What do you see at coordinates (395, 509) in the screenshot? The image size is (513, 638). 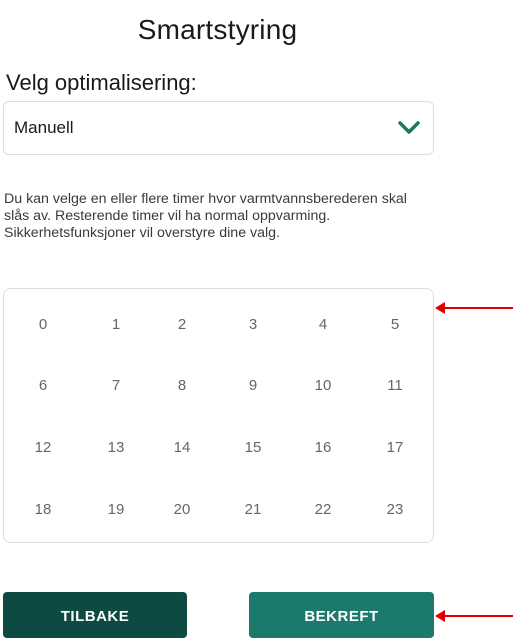 I see `hour-cell: 23` at bounding box center [395, 509].